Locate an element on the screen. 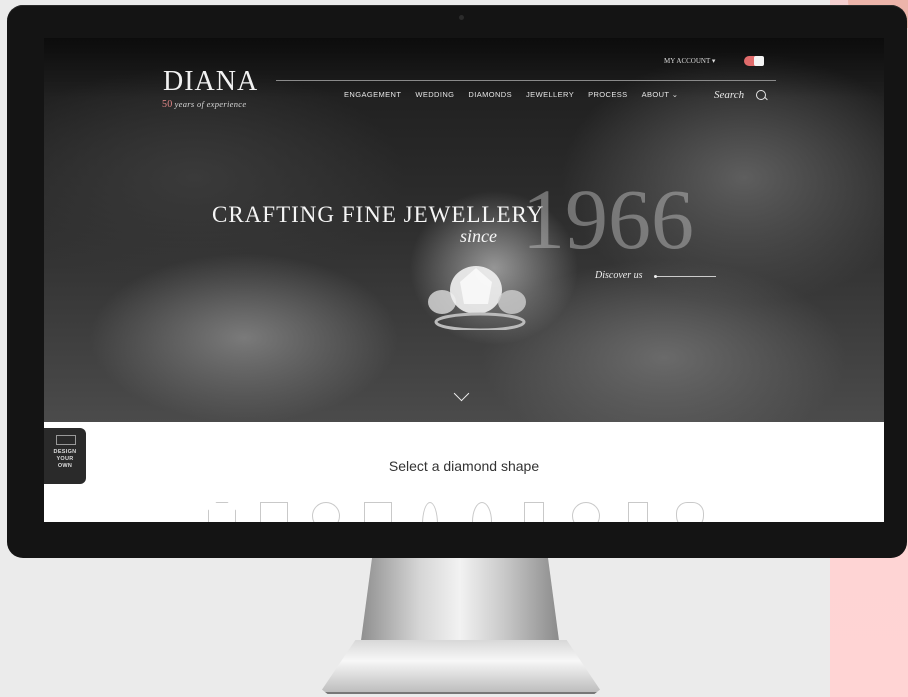  round-diamond-icon is located at coordinates (222, 512).